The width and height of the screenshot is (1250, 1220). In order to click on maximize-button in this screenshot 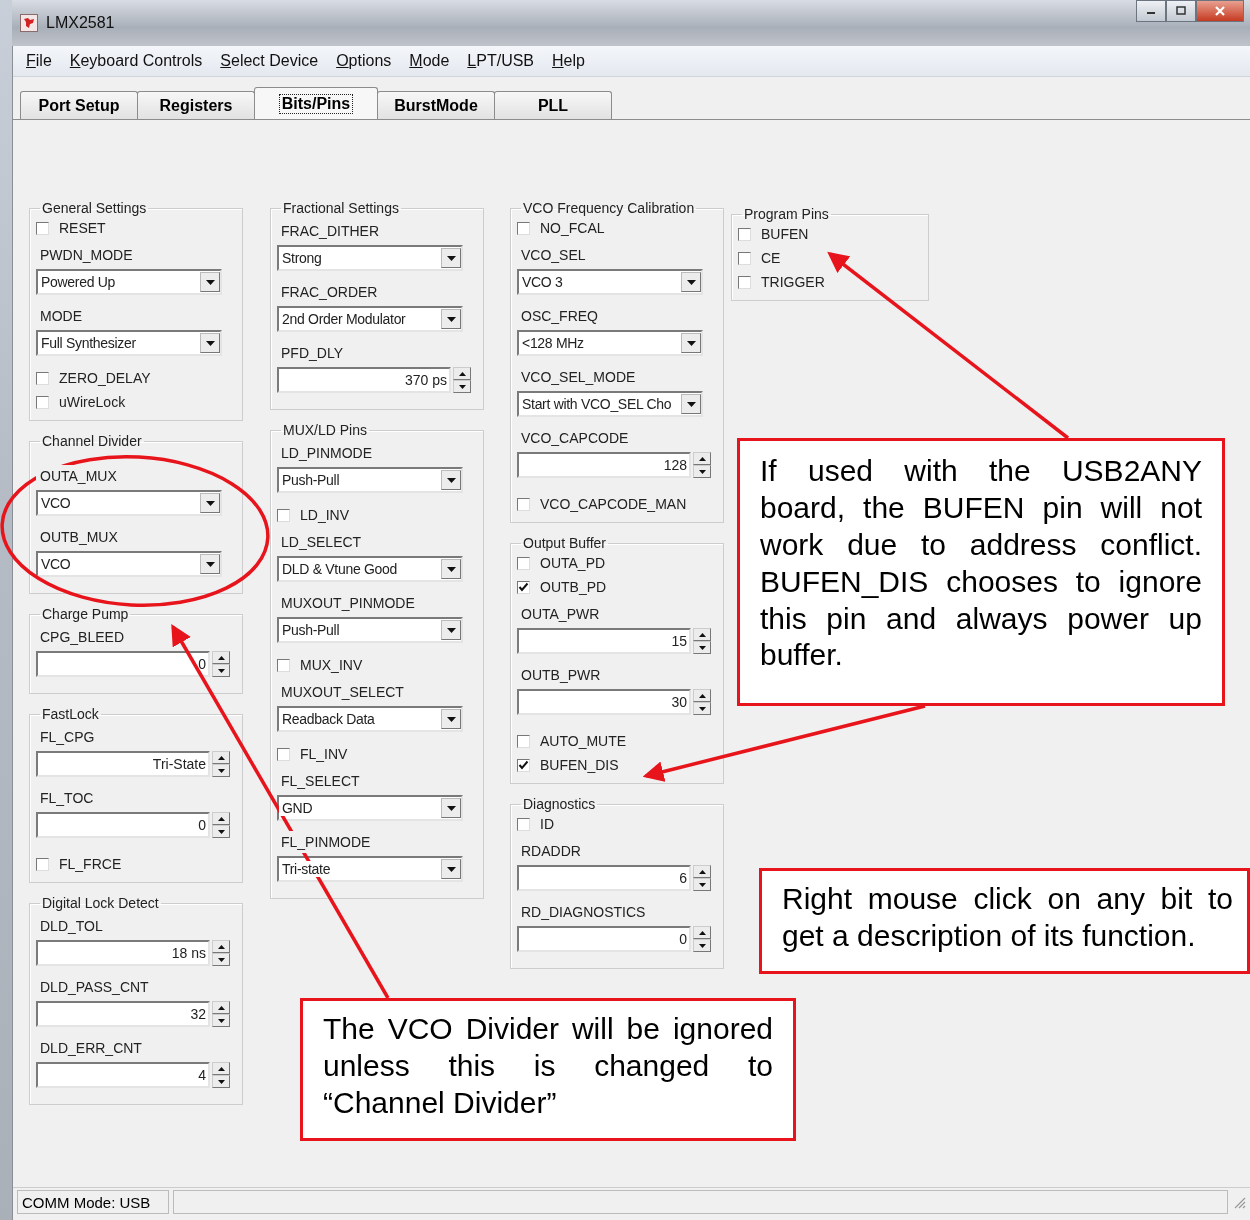, I will do `click(1181, 11)`.